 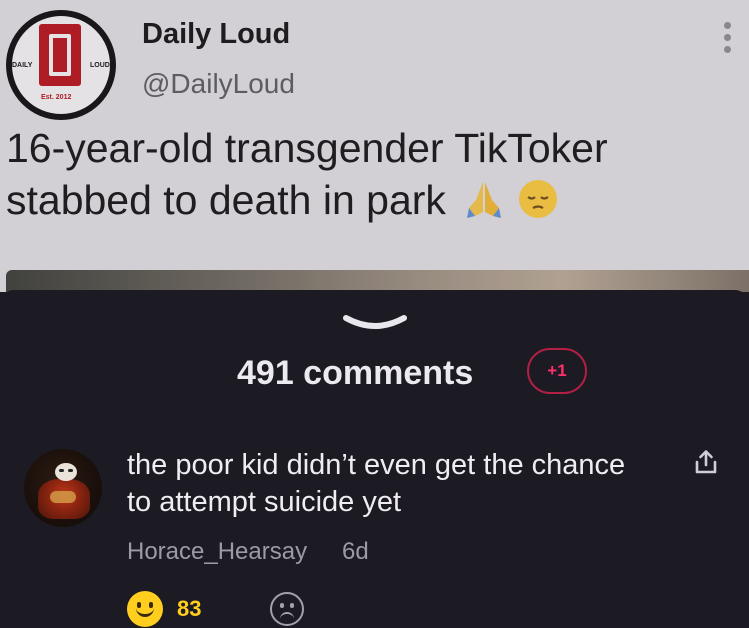 What do you see at coordinates (63, 488) in the screenshot?
I see `avatar` at bounding box center [63, 488].